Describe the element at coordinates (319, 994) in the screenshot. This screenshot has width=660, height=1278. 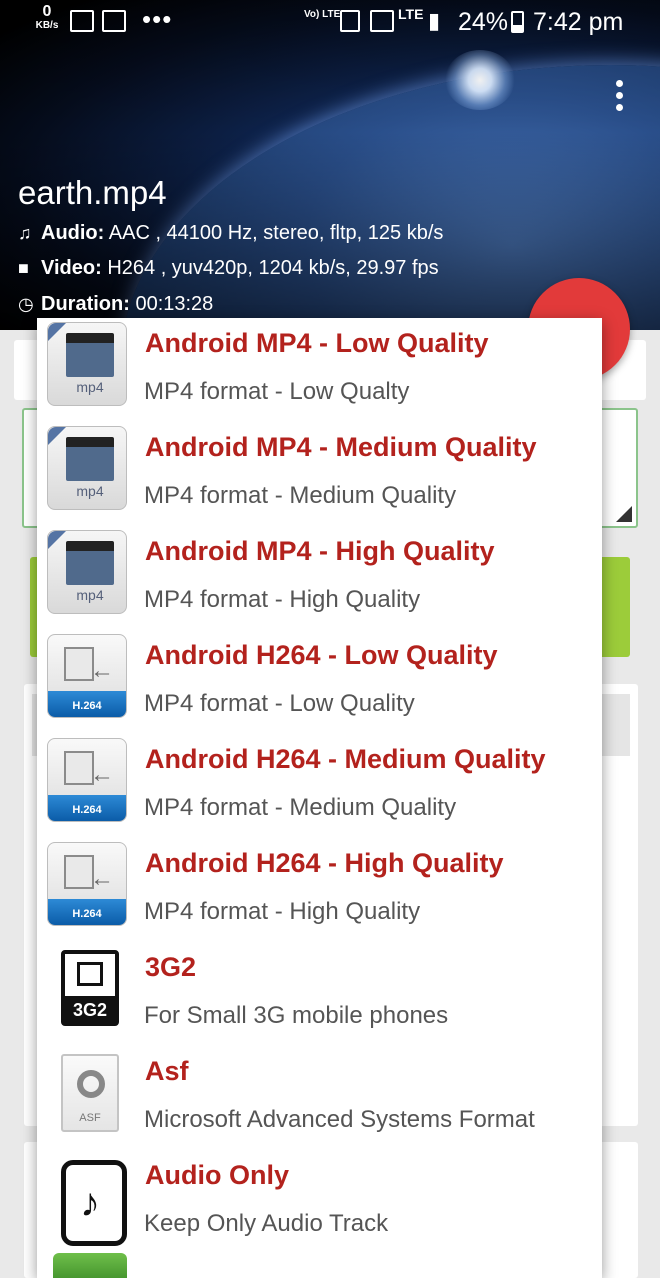
I see `format-item-3g2: 3G2 3G2 For Small 3G mobile phones` at that location.